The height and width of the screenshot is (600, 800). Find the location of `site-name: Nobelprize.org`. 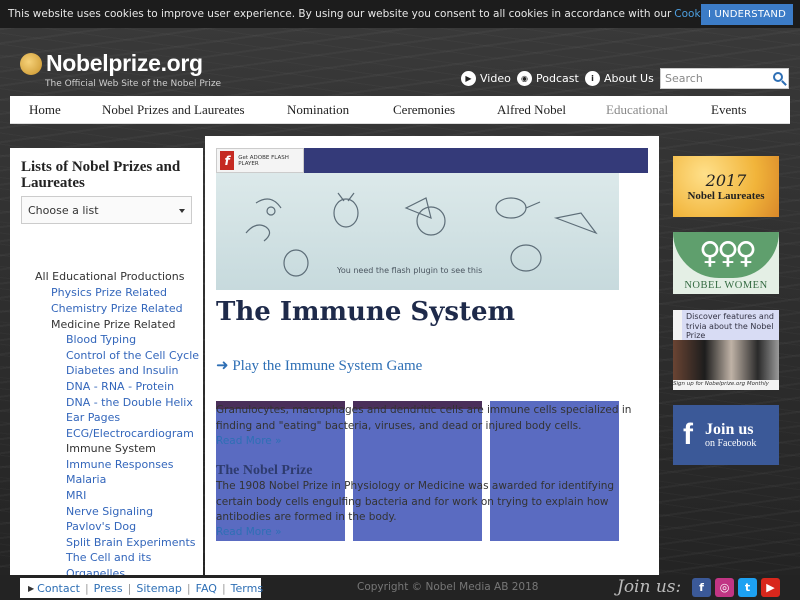

site-name: Nobelprize.org is located at coordinates (124, 63).